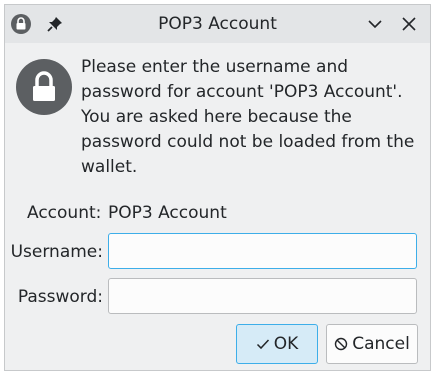 This screenshot has width=435, height=375. I want to click on ok-label: OK, so click(286, 344).